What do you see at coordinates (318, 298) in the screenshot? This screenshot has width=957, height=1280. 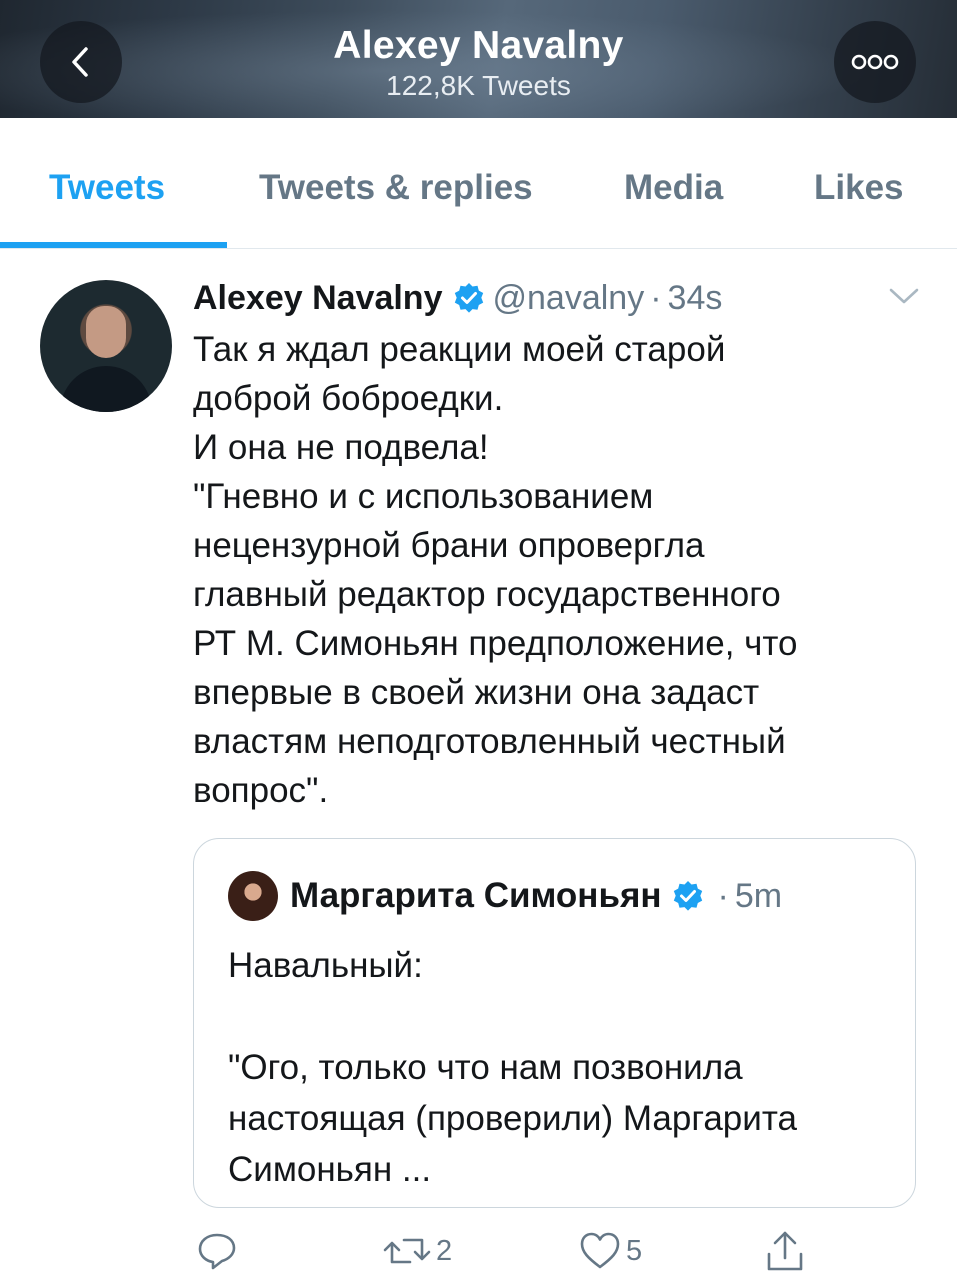 I see `tweet-author-name: Alexey Navalny` at bounding box center [318, 298].